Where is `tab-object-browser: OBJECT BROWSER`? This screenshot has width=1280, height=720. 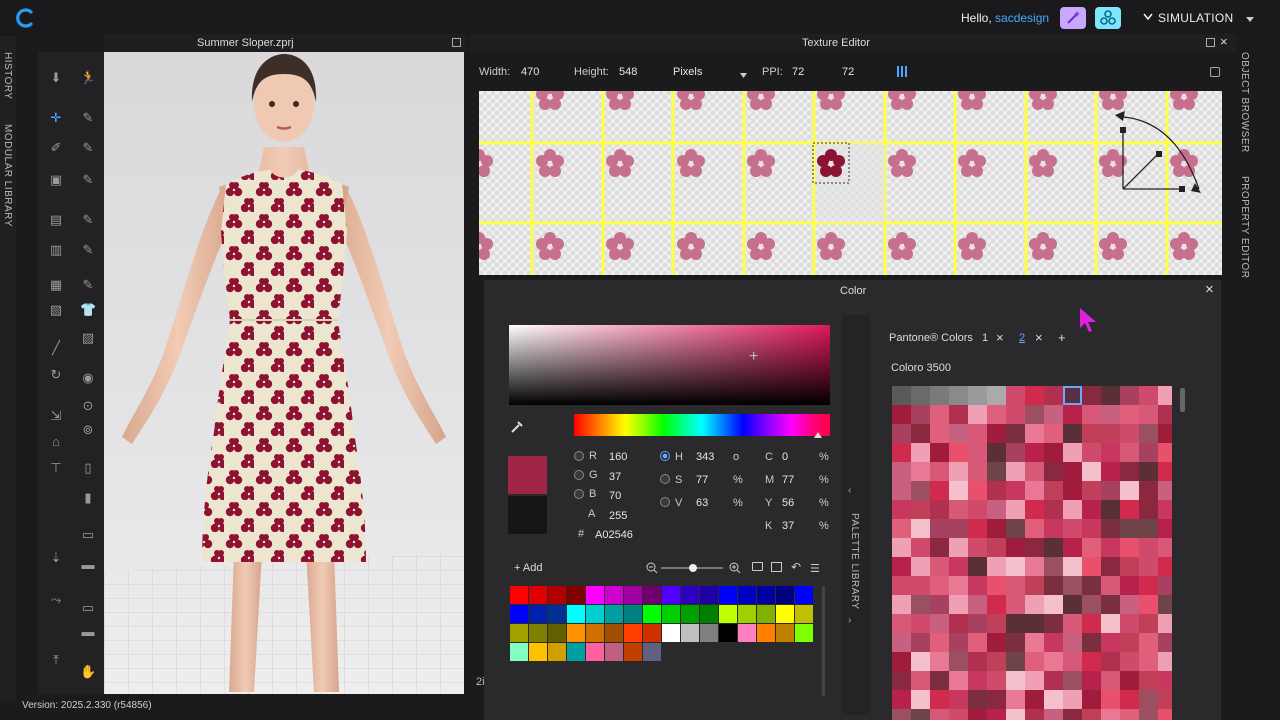
tab-object-browser: OBJECT BROWSER is located at coordinates (1244, 102).